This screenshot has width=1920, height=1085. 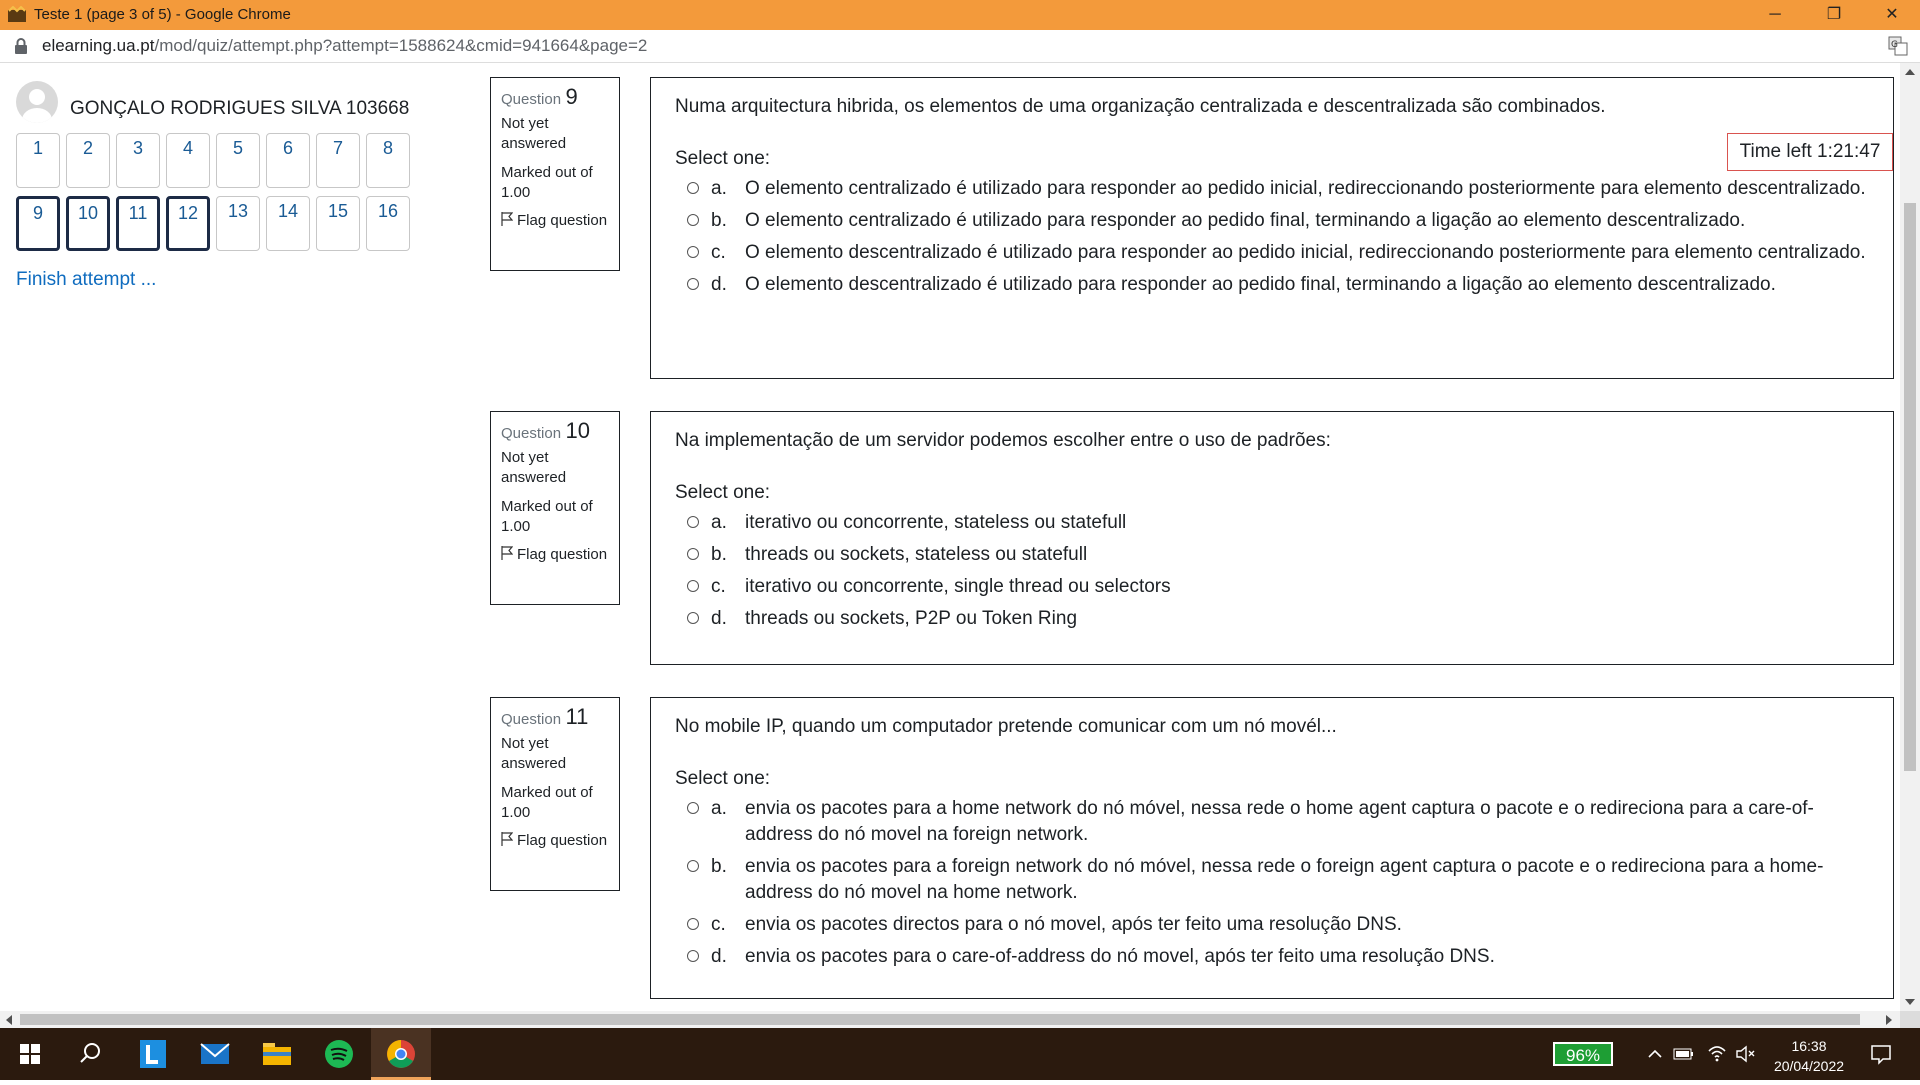 What do you see at coordinates (723, 158) in the screenshot?
I see `select-one-label: Select one:` at bounding box center [723, 158].